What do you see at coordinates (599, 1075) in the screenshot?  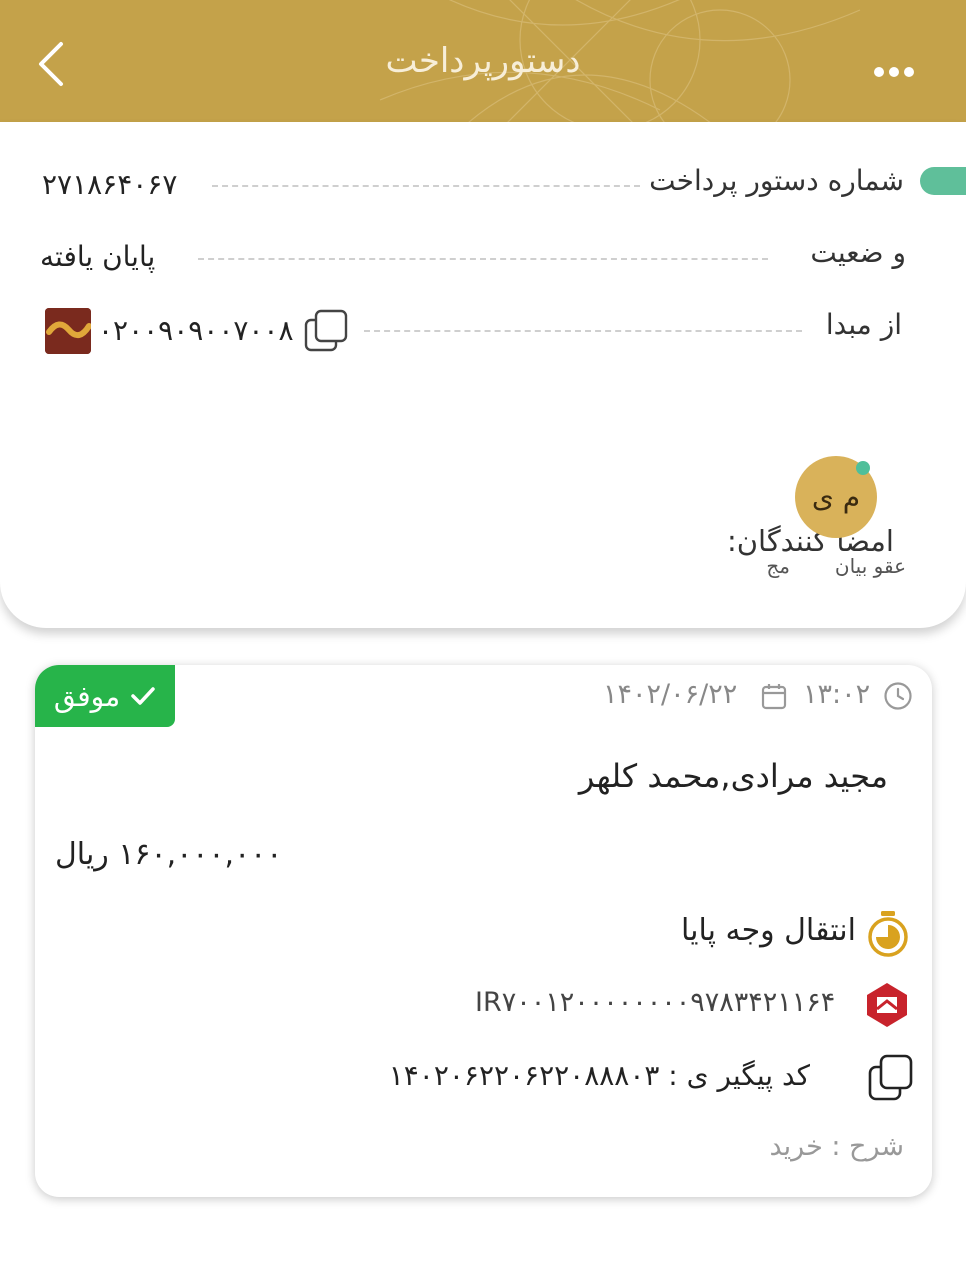 I see `tracking-code: کد پیگیر ی : ۱۴۰۲۰۶۲۲۰۶۲۲۰۸۸۸۰۳` at bounding box center [599, 1075].